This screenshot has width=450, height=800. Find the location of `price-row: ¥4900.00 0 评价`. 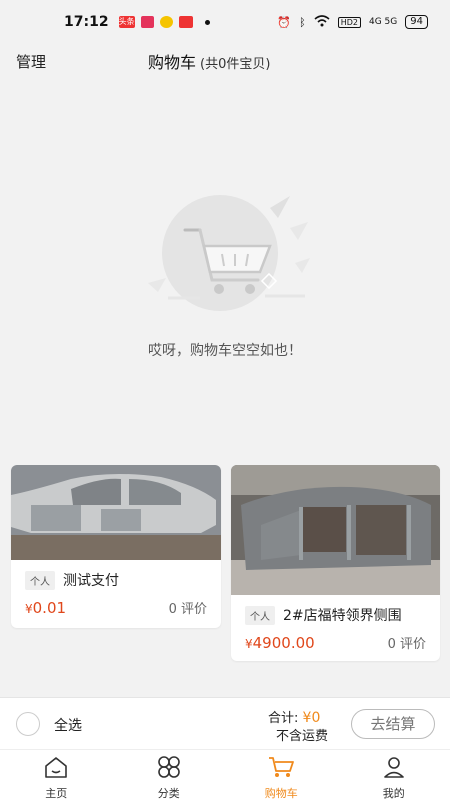

price-row: ¥4900.00 0 评价 is located at coordinates (335, 642).